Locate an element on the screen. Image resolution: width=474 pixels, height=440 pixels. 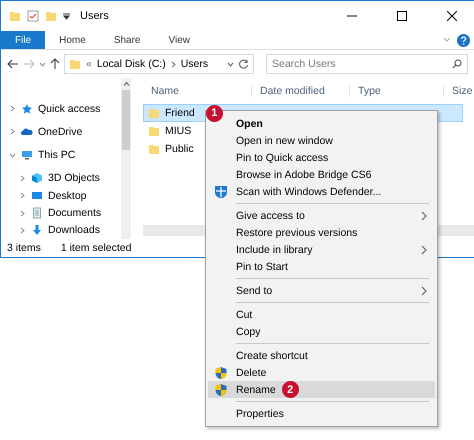
selection-count: 1 item selected is located at coordinates (96, 248).